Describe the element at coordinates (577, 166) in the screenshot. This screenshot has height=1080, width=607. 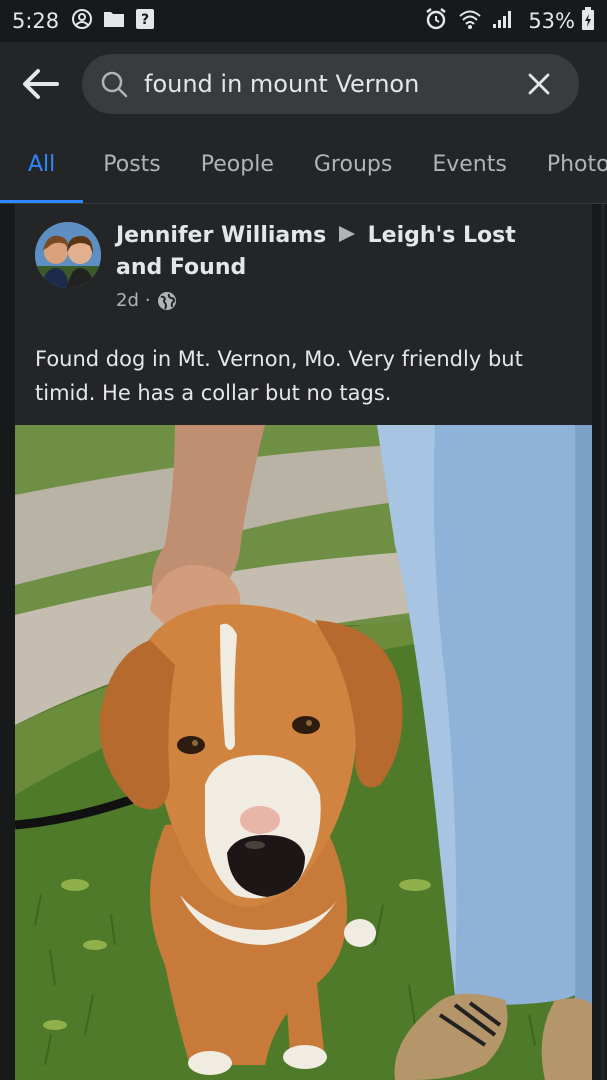
I see `tab-photos: Photos` at that location.